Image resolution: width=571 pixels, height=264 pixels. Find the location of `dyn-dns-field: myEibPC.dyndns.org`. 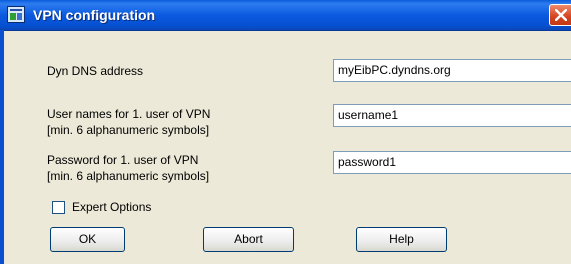

dyn-dns-field: myEibPC.dyndns.org is located at coordinates (452, 70).